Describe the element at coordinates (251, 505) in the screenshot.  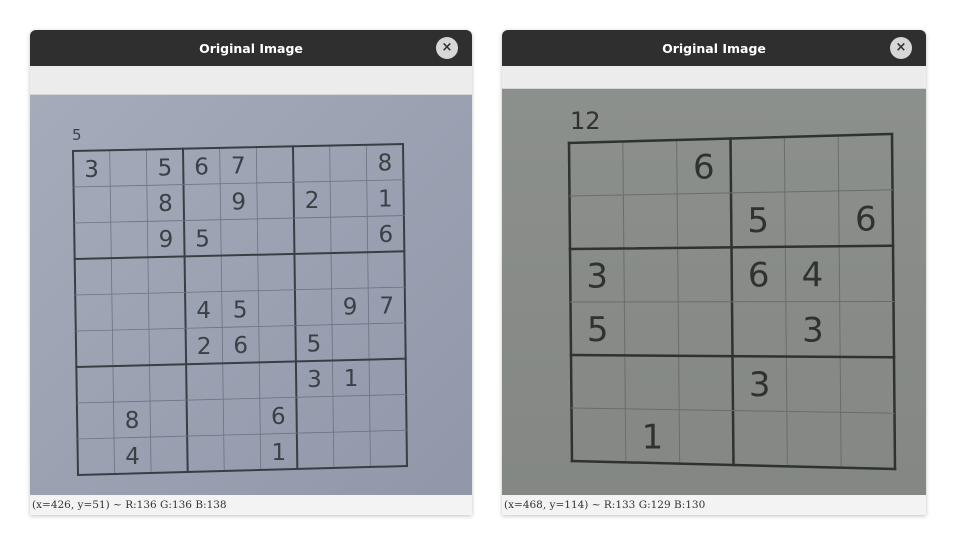
I see `pixel-info-status: (x=426, y=51) ~ R:136 G:136 B:138` at that location.